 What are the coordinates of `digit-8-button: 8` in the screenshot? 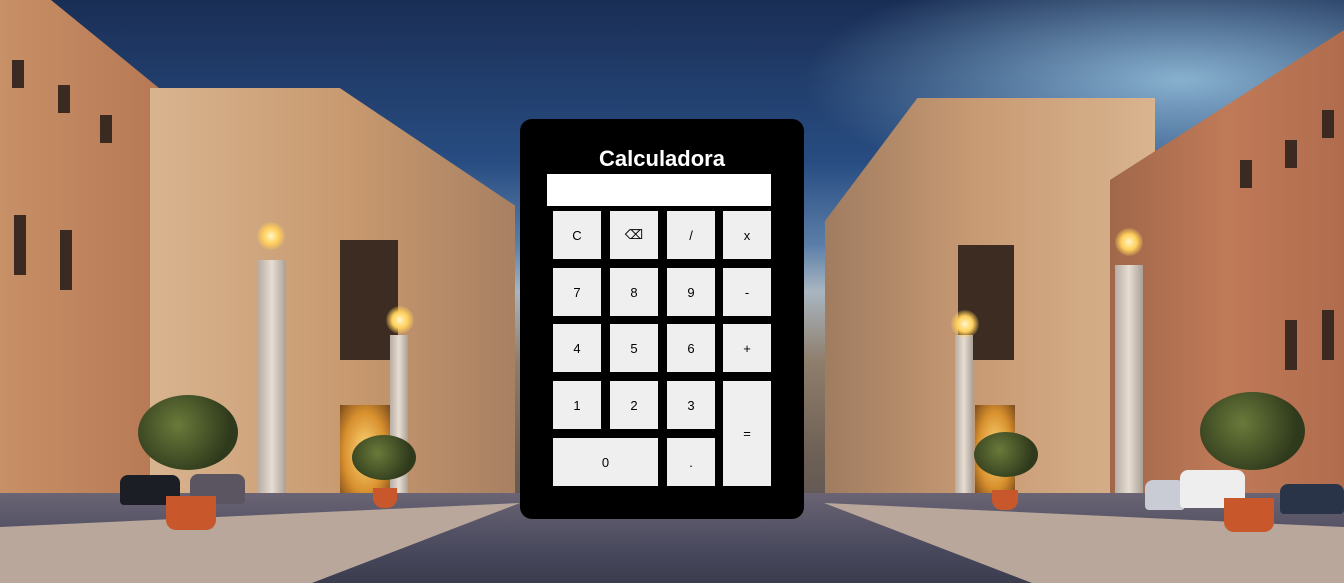 It's located at (634, 292).